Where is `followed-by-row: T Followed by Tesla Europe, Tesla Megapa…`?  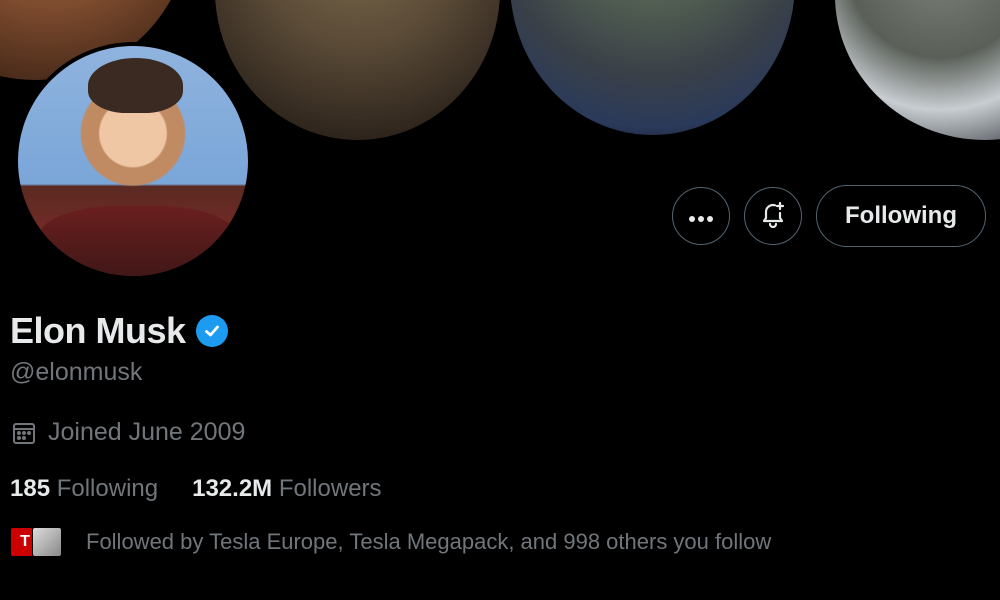 followed-by-row: T Followed by Tesla Europe, Tesla Megapa… is located at coordinates (390, 542).